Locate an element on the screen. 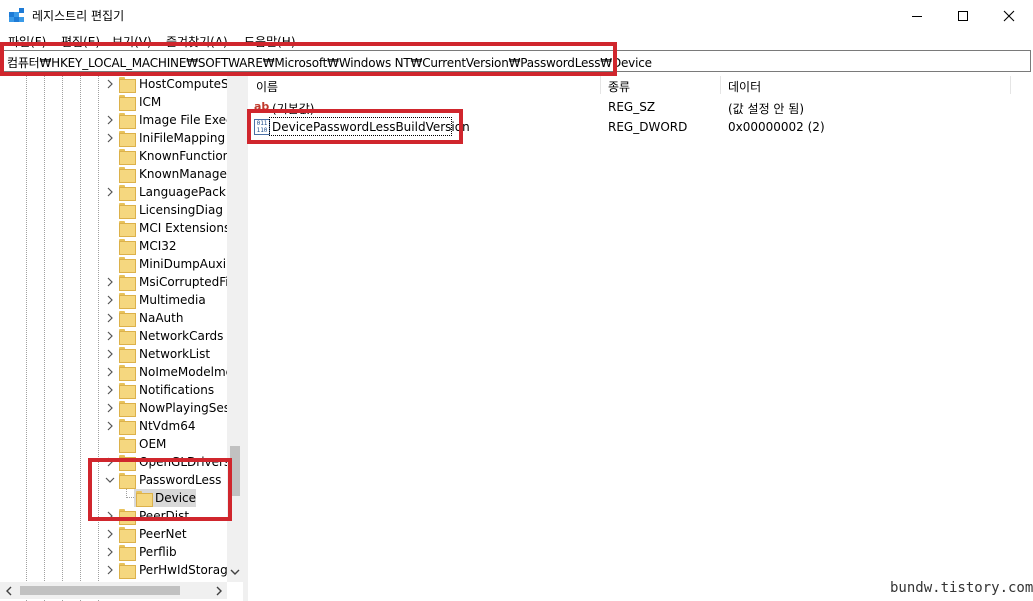  tree-item: MCI32 is located at coordinates (113, 246).